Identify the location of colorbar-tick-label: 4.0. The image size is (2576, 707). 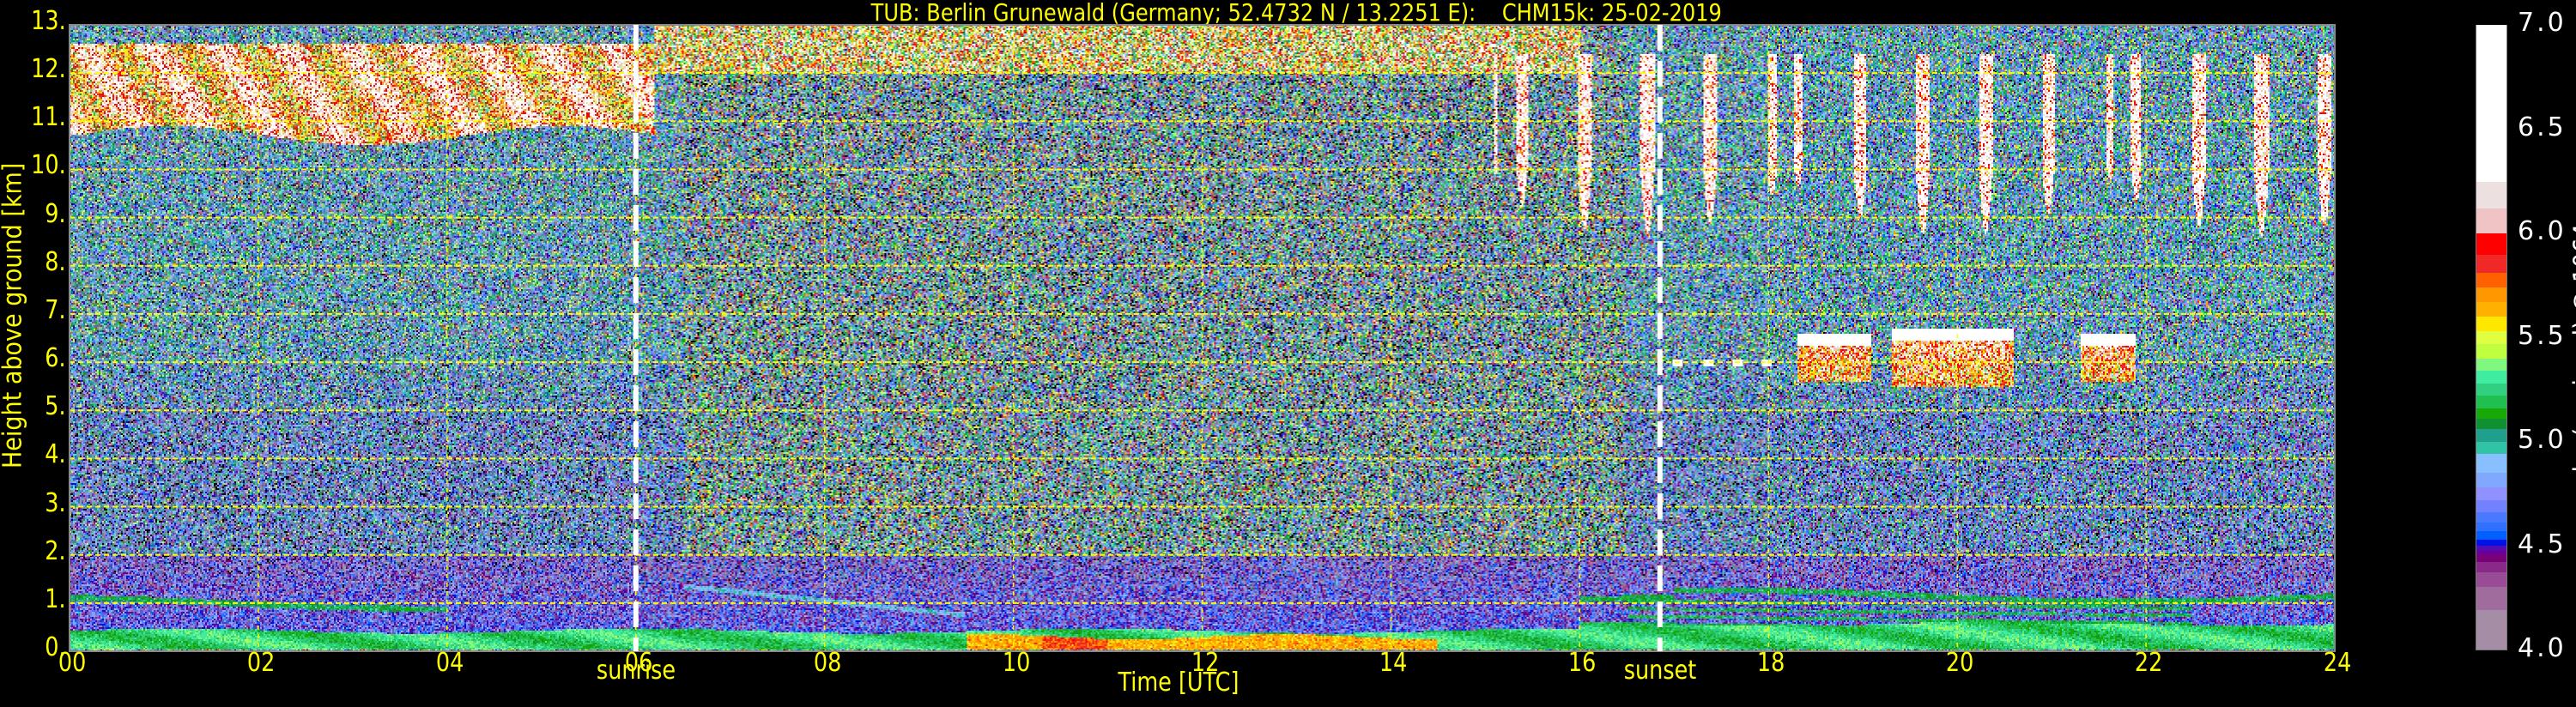
(2542, 648).